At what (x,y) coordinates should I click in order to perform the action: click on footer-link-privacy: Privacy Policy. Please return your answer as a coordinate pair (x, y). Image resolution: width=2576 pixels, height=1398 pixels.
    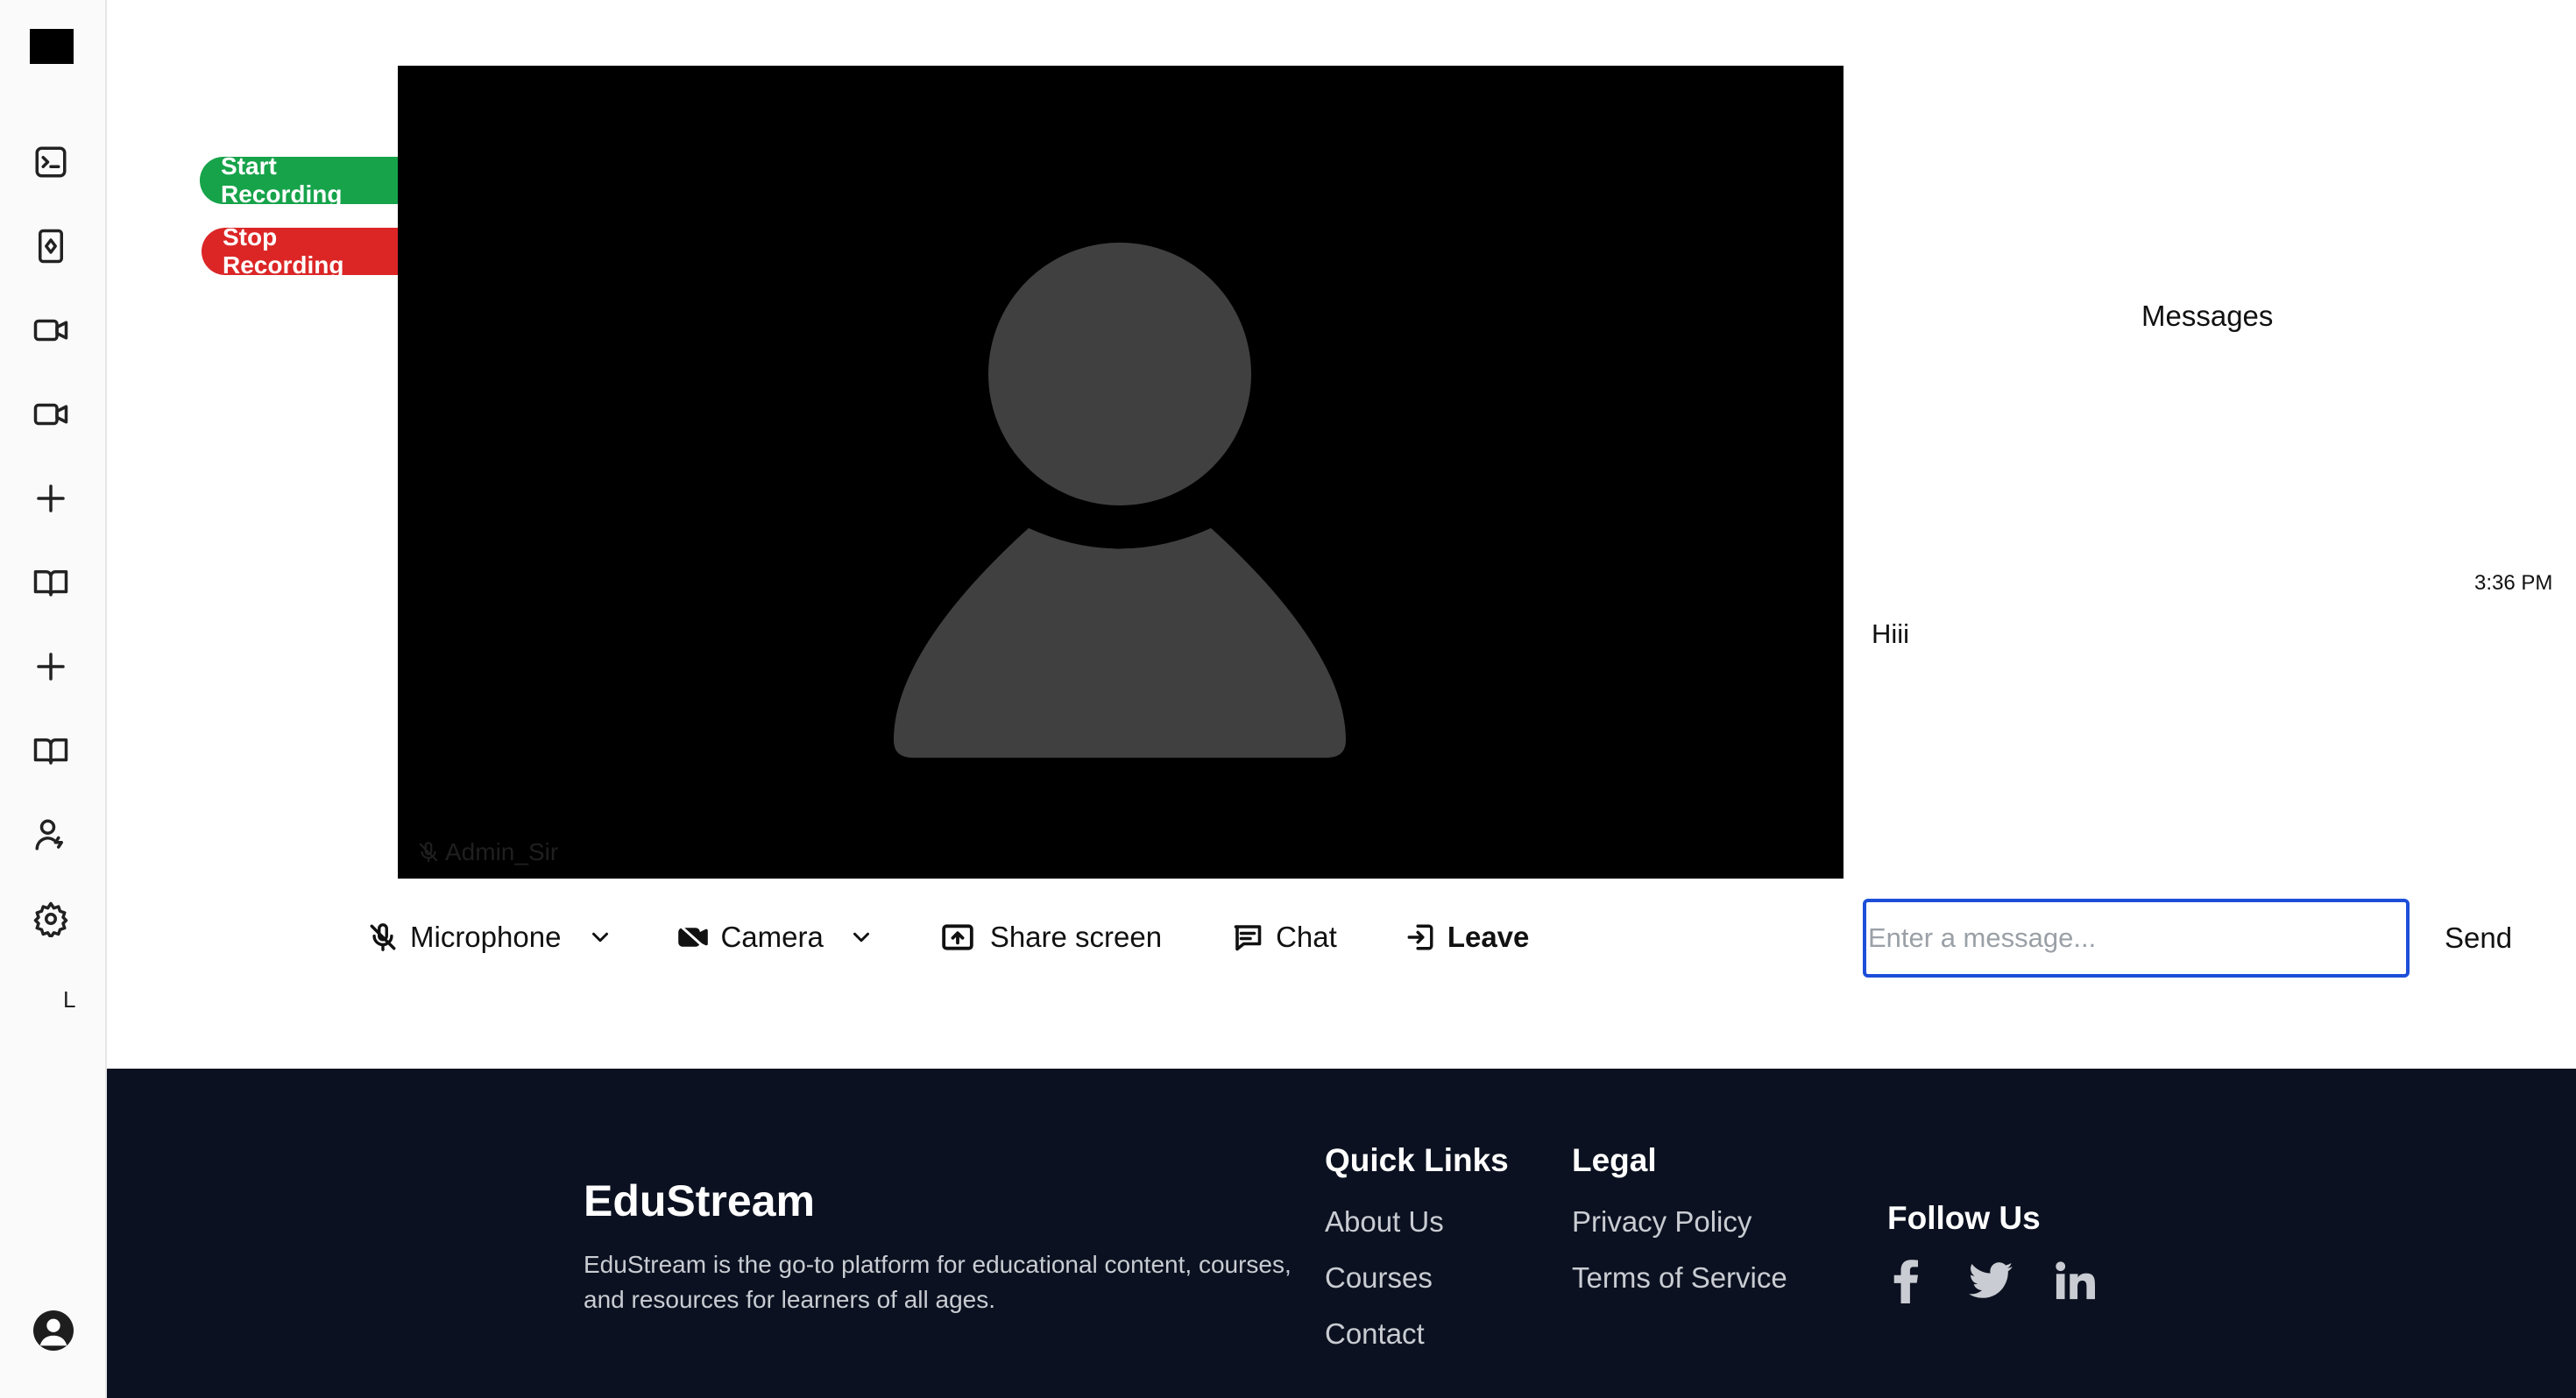
    Looking at the image, I should click on (1662, 1222).